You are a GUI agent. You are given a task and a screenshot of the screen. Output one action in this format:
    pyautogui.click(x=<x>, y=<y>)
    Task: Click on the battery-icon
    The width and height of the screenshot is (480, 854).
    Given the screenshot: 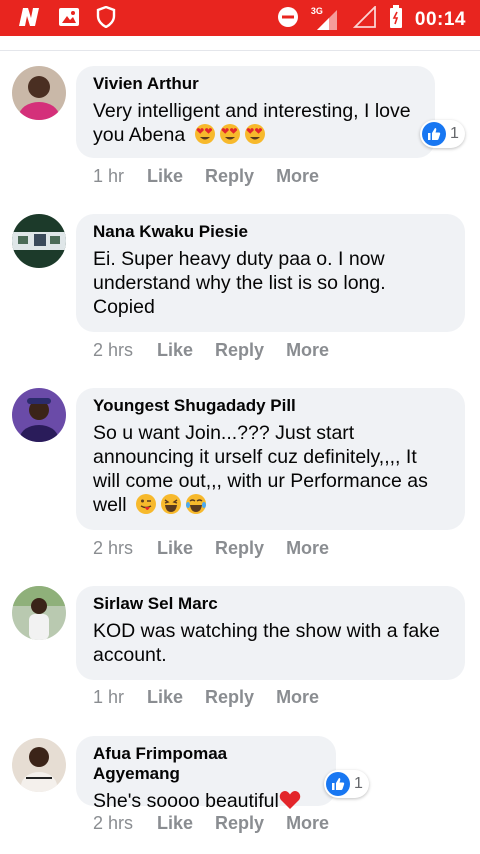 What is the action you would take?
    pyautogui.click(x=396, y=19)
    